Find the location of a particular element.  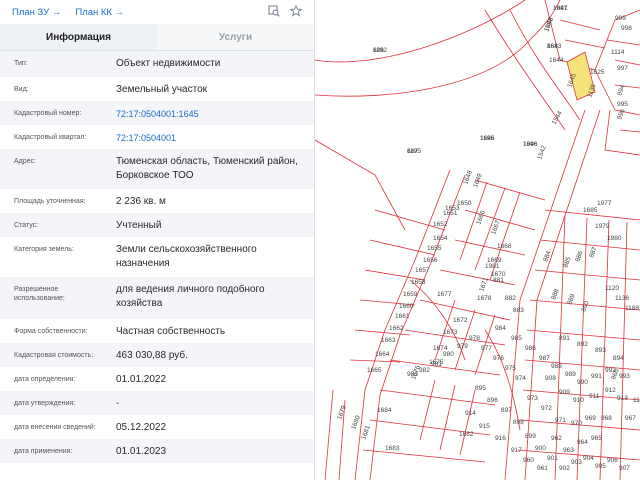

info-row-area: Площадь уточненная: 2 236 кв. м is located at coordinates (157, 201).